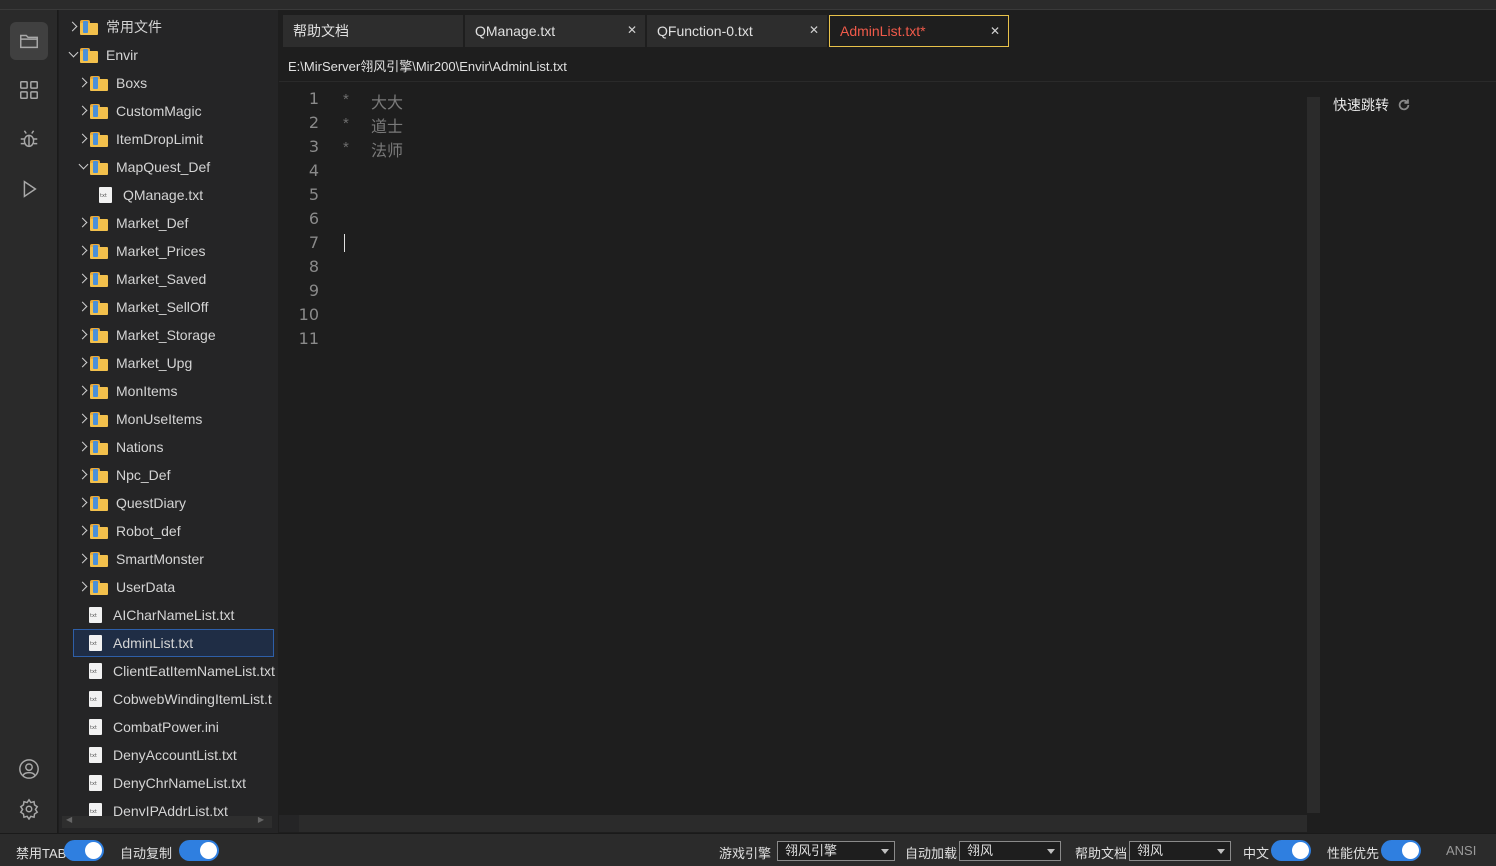 The width and height of the screenshot is (1496, 866). Describe the element at coordinates (1180, 851) in the screenshot. I see `help-doc-select: 翎风` at that location.